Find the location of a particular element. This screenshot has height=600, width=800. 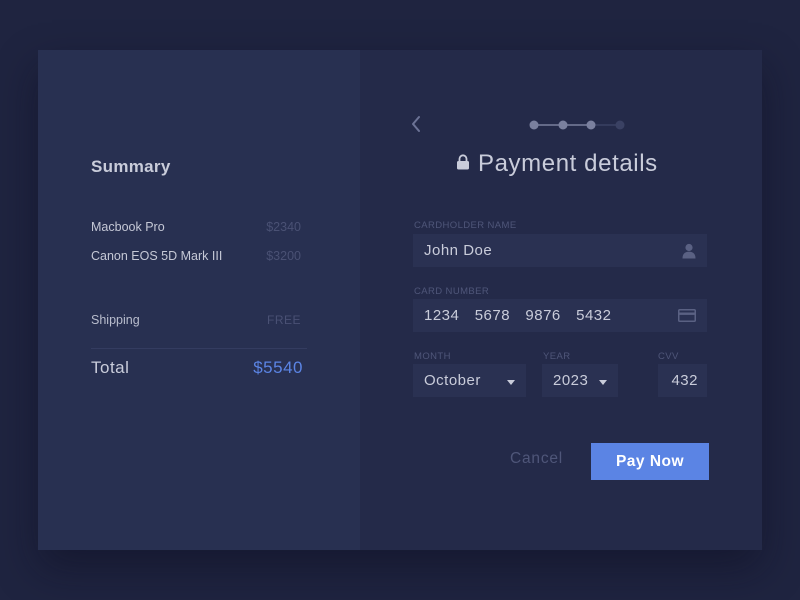

credit-card-icon is located at coordinates (687, 315).